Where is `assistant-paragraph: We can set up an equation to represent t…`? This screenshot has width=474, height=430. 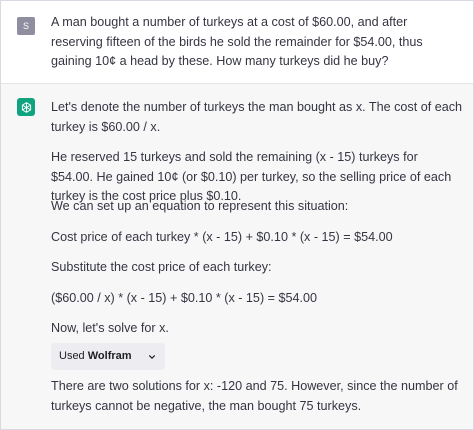
assistant-paragraph: We can set up an equation to represent t… is located at coordinates (200, 206).